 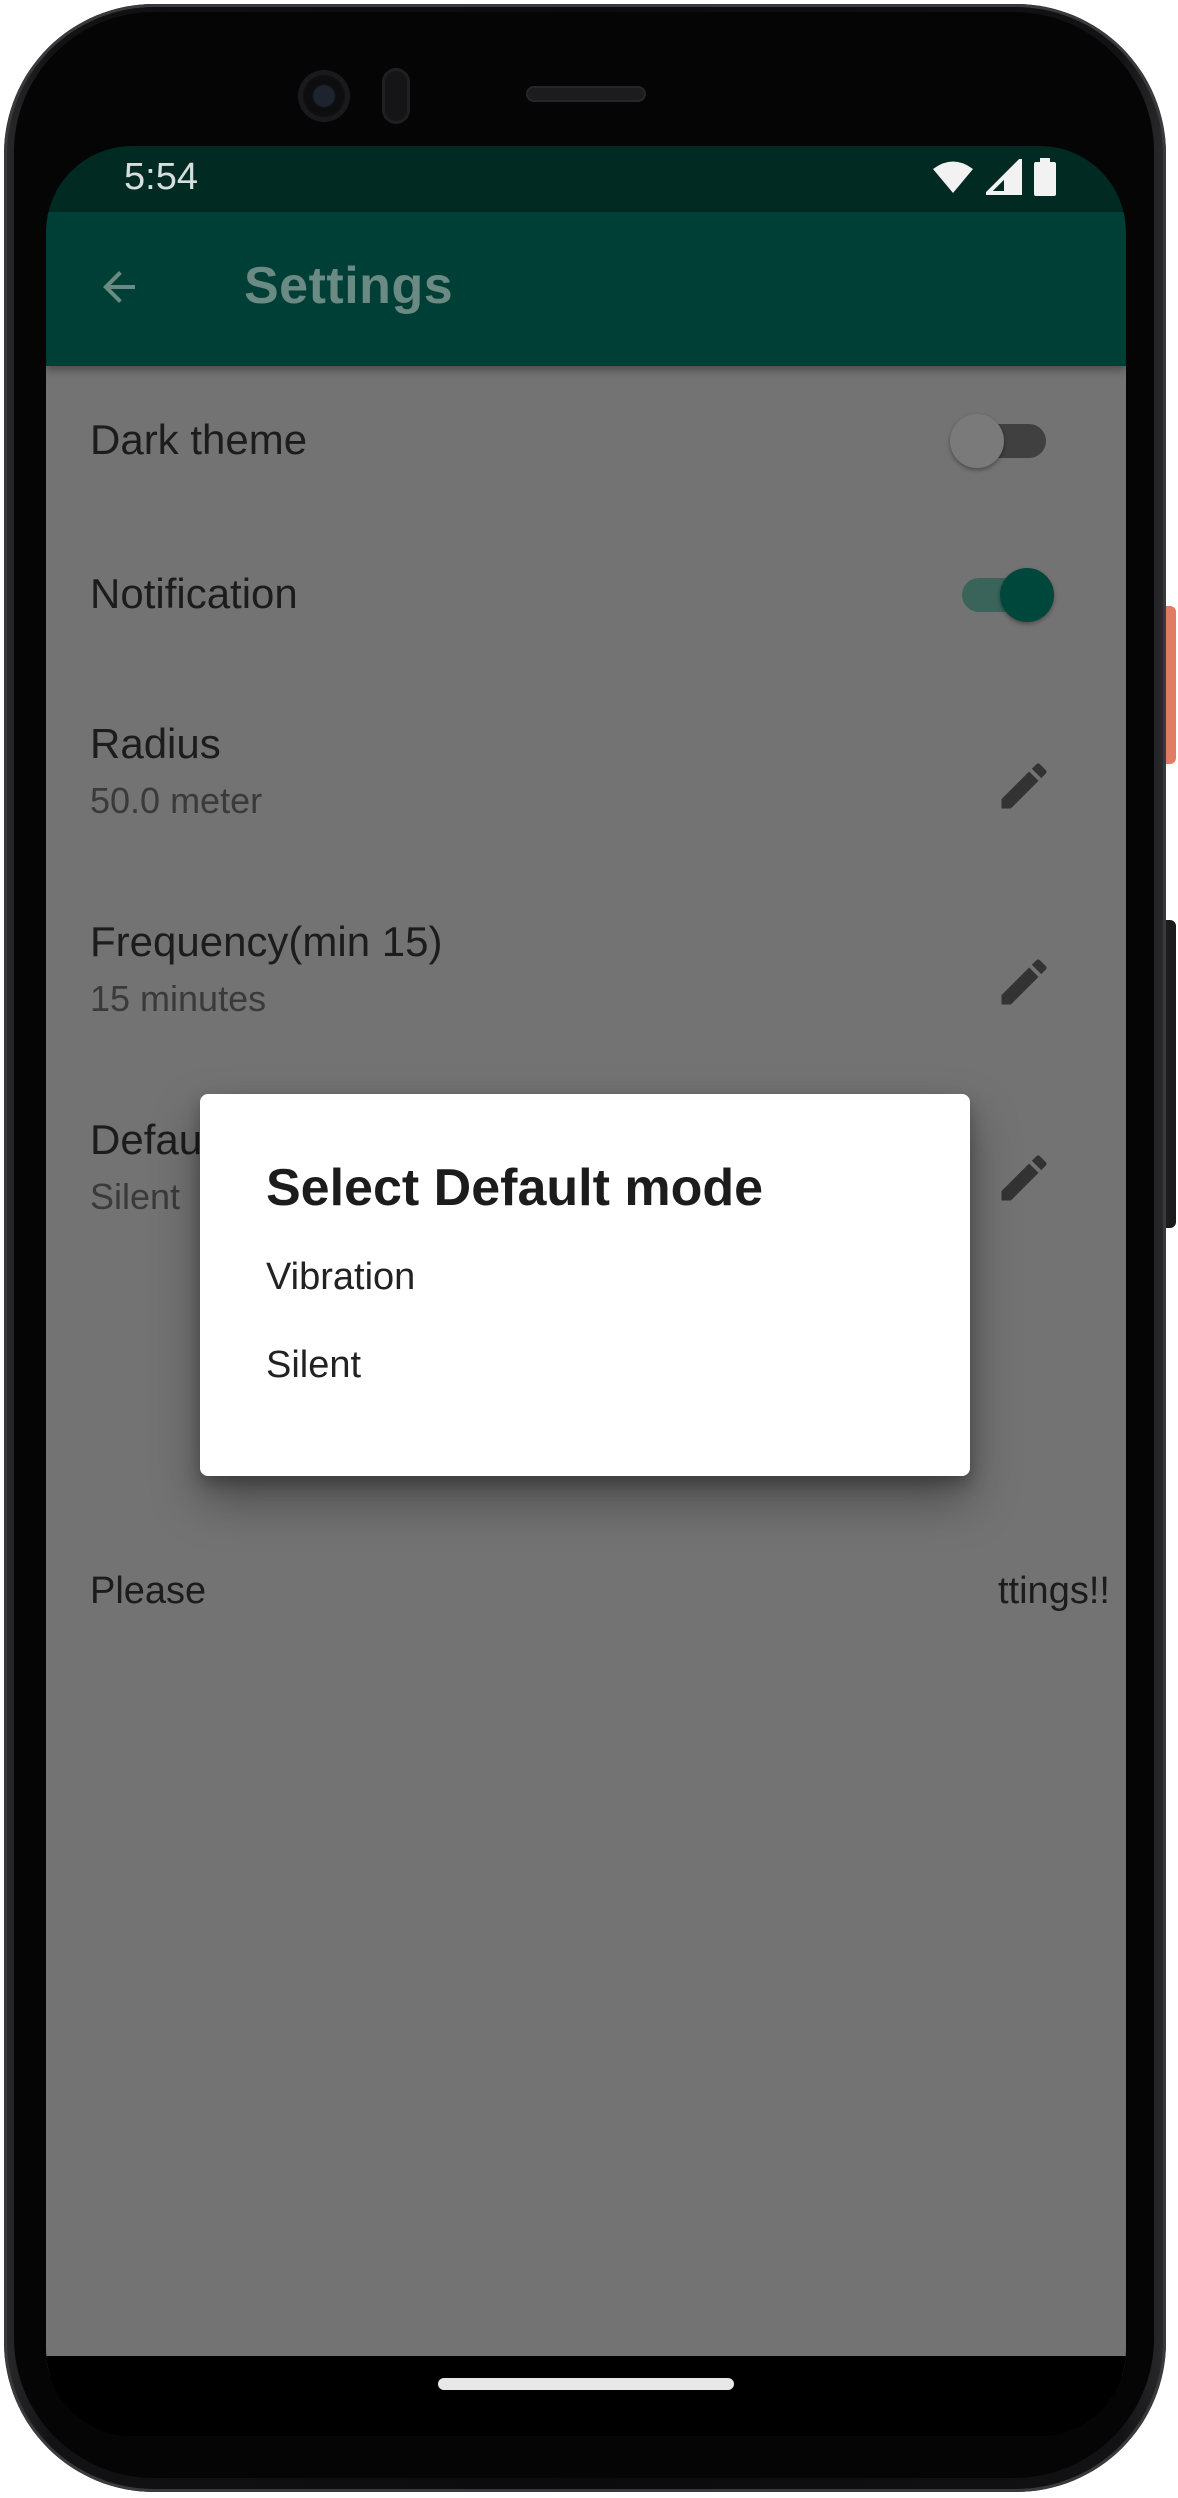 What do you see at coordinates (1045, 179) in the screenshot?
I see `battery-icon` at bounding box center [1045, 179].